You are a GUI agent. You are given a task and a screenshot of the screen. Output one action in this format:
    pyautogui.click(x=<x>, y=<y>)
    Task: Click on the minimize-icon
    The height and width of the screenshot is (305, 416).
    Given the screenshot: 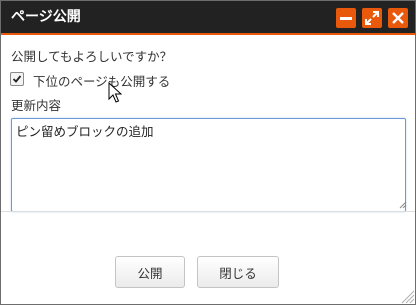 What is the action you would take?
    pyautogui.click(x=346, y=18)
    